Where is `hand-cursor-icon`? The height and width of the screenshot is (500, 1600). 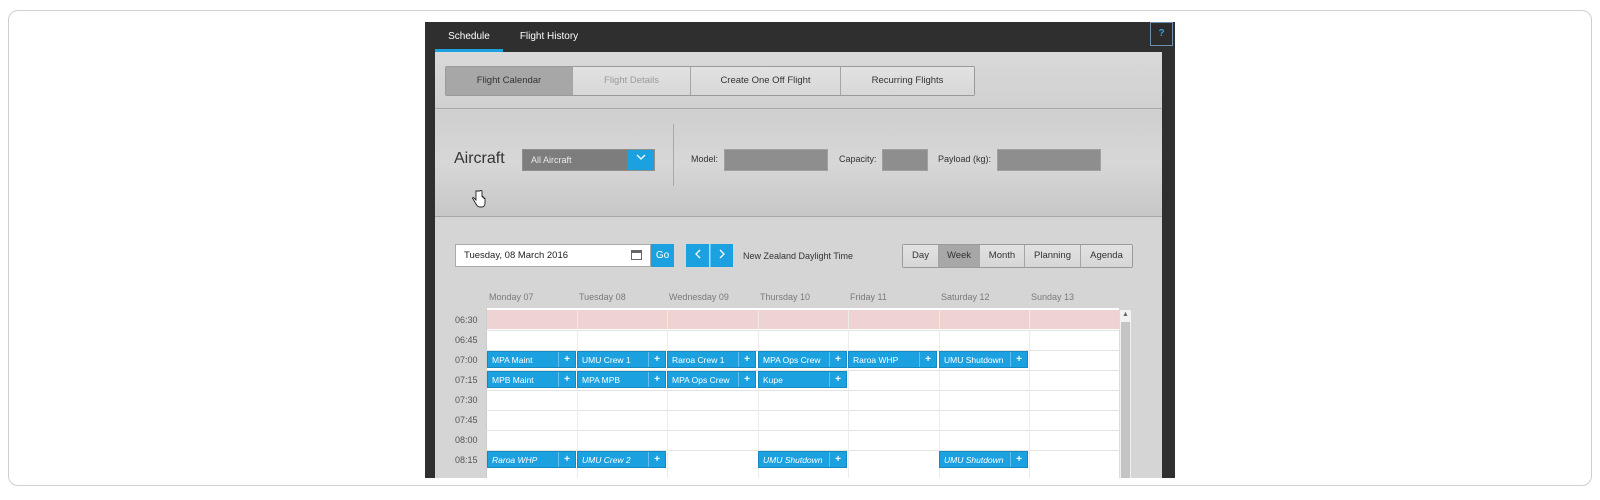 hand-cursor-icon is located at coordinates (479, 201).